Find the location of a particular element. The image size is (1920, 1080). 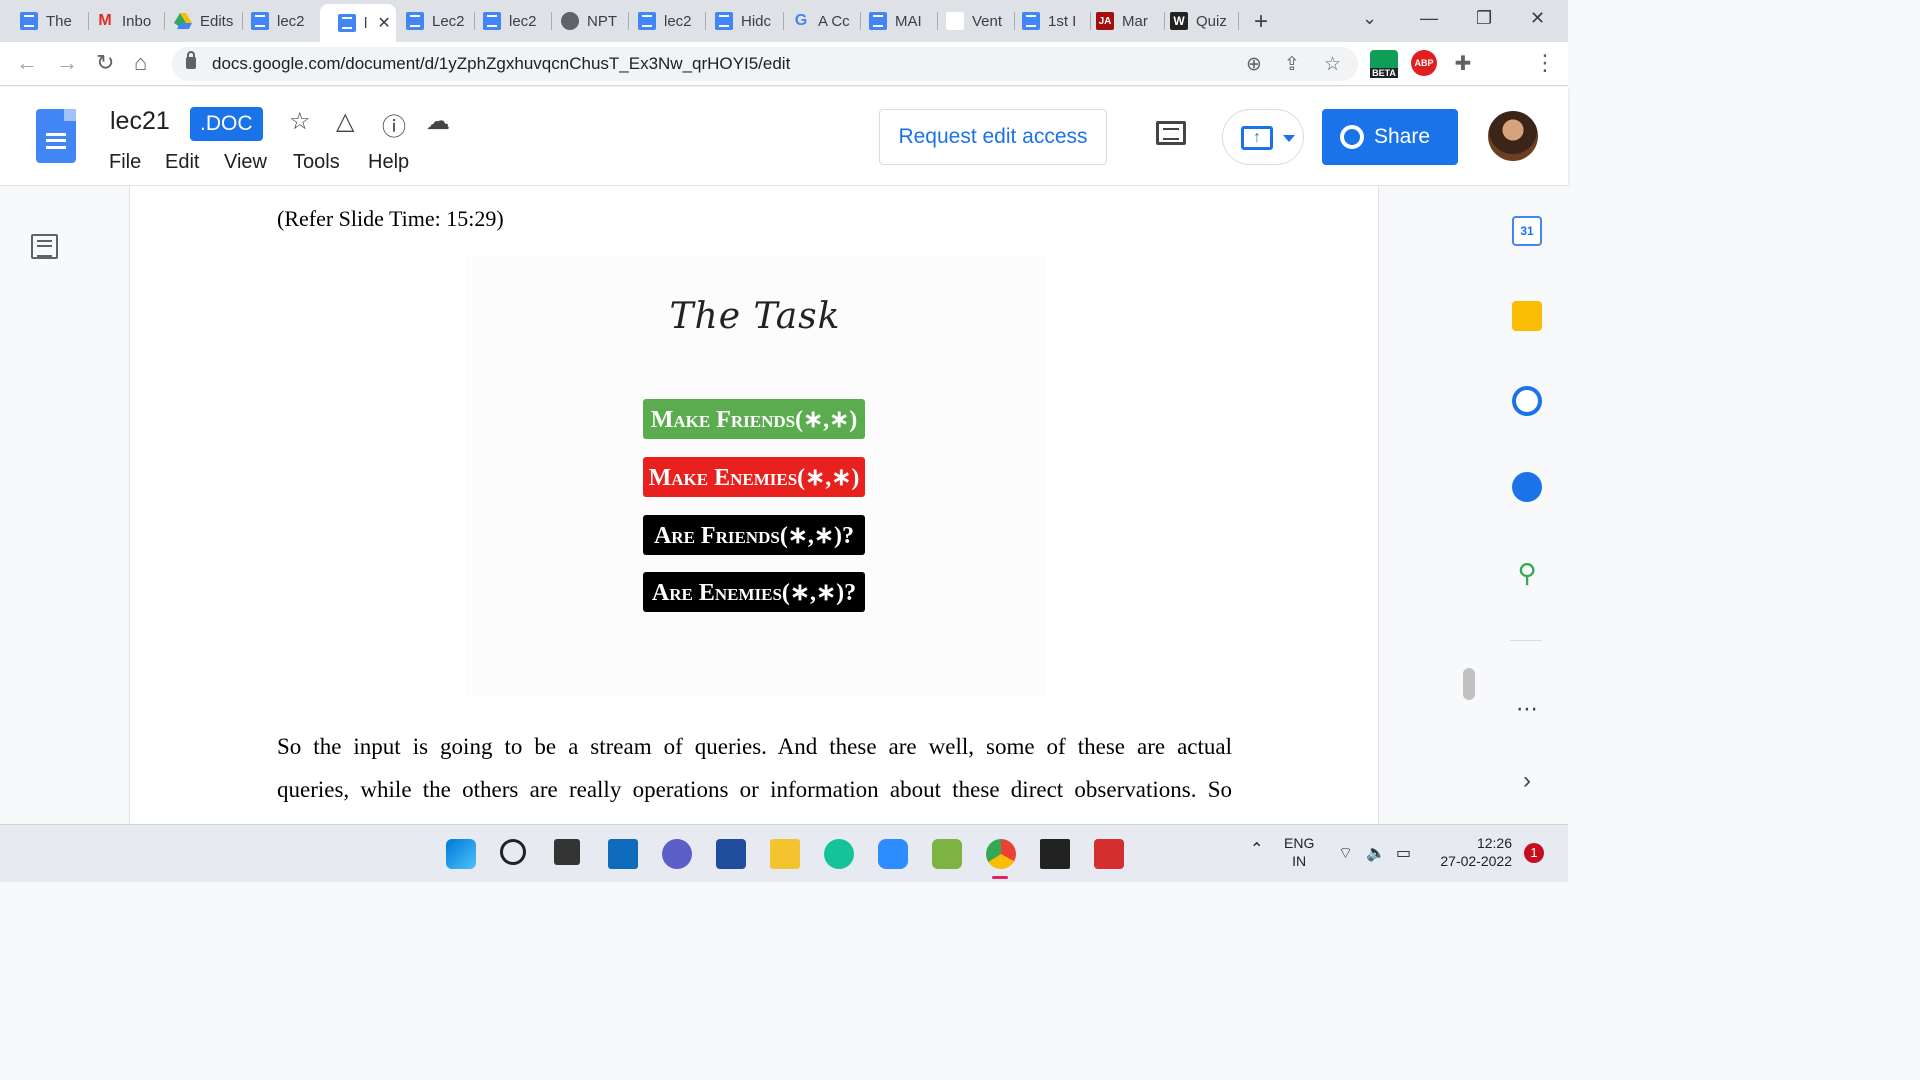

store-icon is located at coordinates (731, 854).